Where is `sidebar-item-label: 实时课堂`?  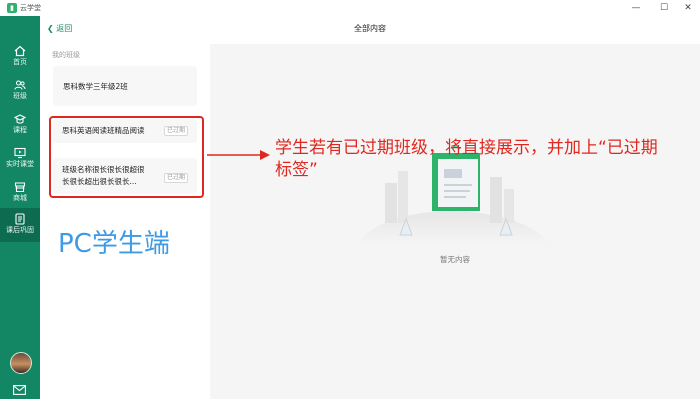 sidebar-item-label: 实时课堂 is located at coordinates (20, 164).